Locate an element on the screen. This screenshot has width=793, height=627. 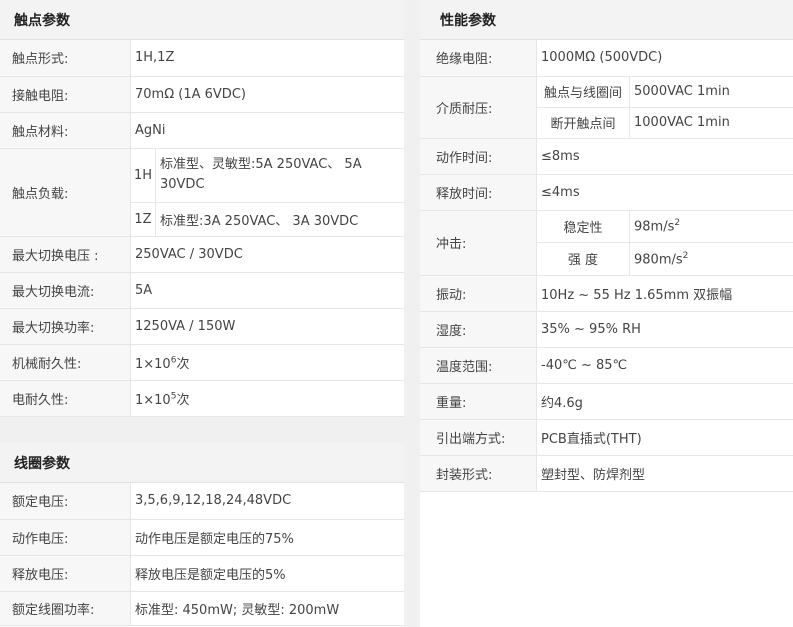
row-value: 70mΩ (1A 6VDC) is located at coordinates (267, 94).